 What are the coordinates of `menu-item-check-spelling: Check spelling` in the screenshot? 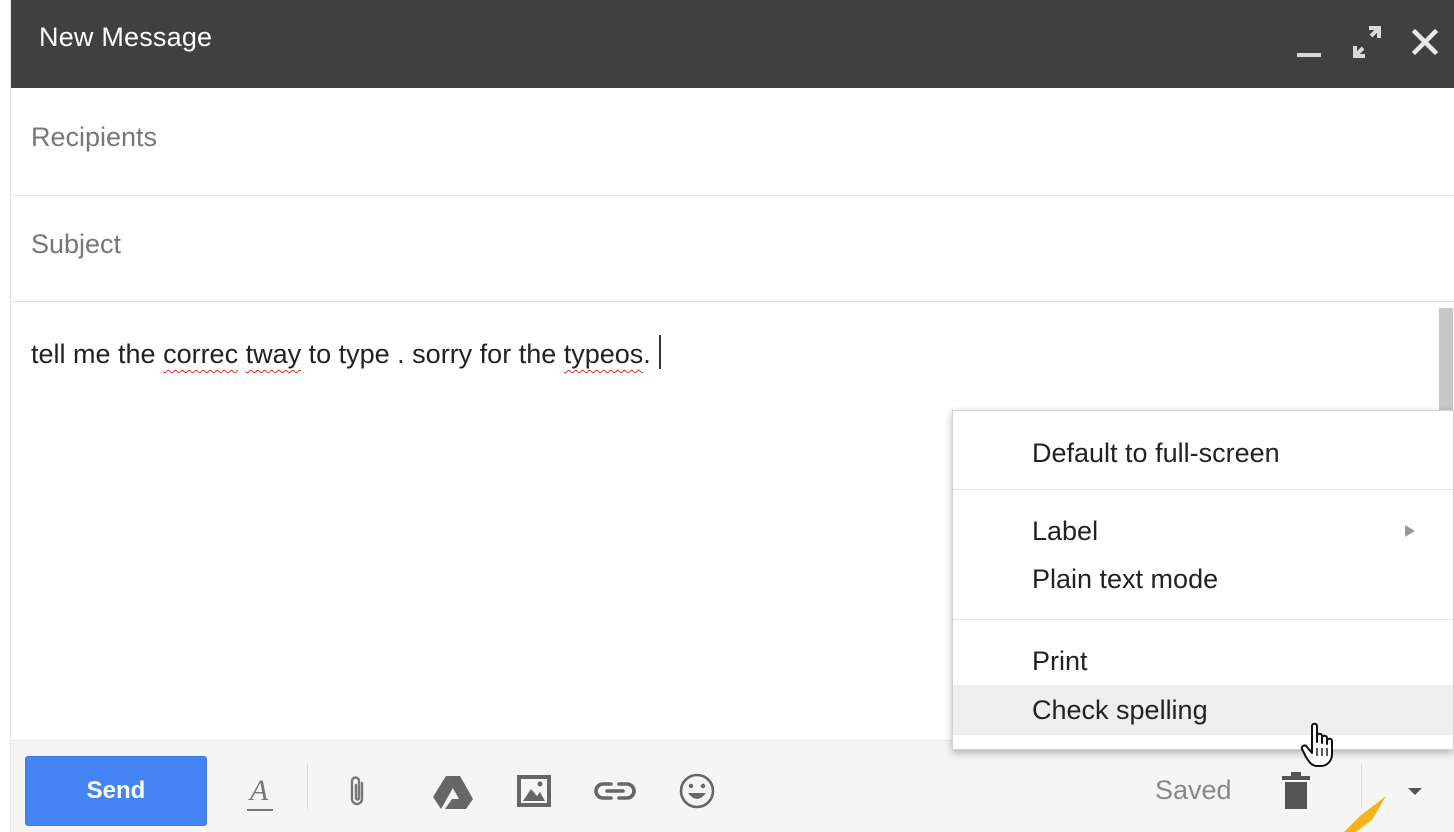 It's located at (1203, 710).